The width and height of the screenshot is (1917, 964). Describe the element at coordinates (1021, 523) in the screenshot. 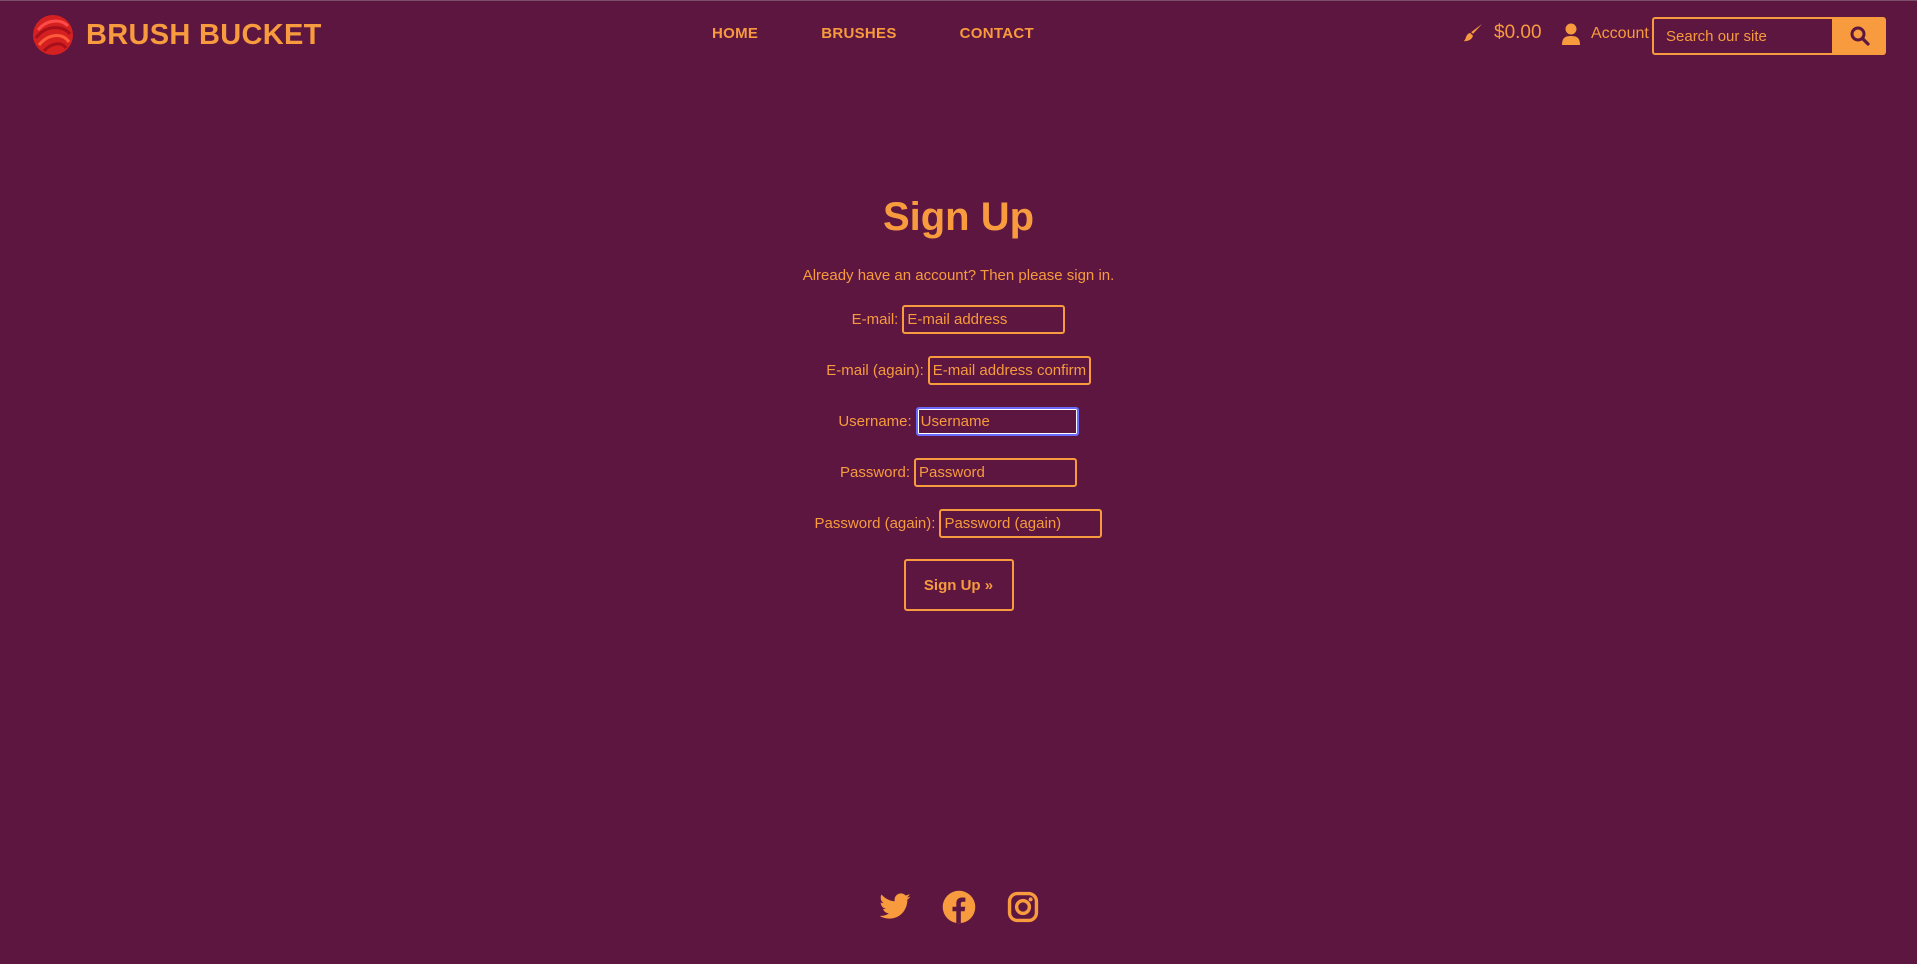

I see `password-confirm-field` at that location.